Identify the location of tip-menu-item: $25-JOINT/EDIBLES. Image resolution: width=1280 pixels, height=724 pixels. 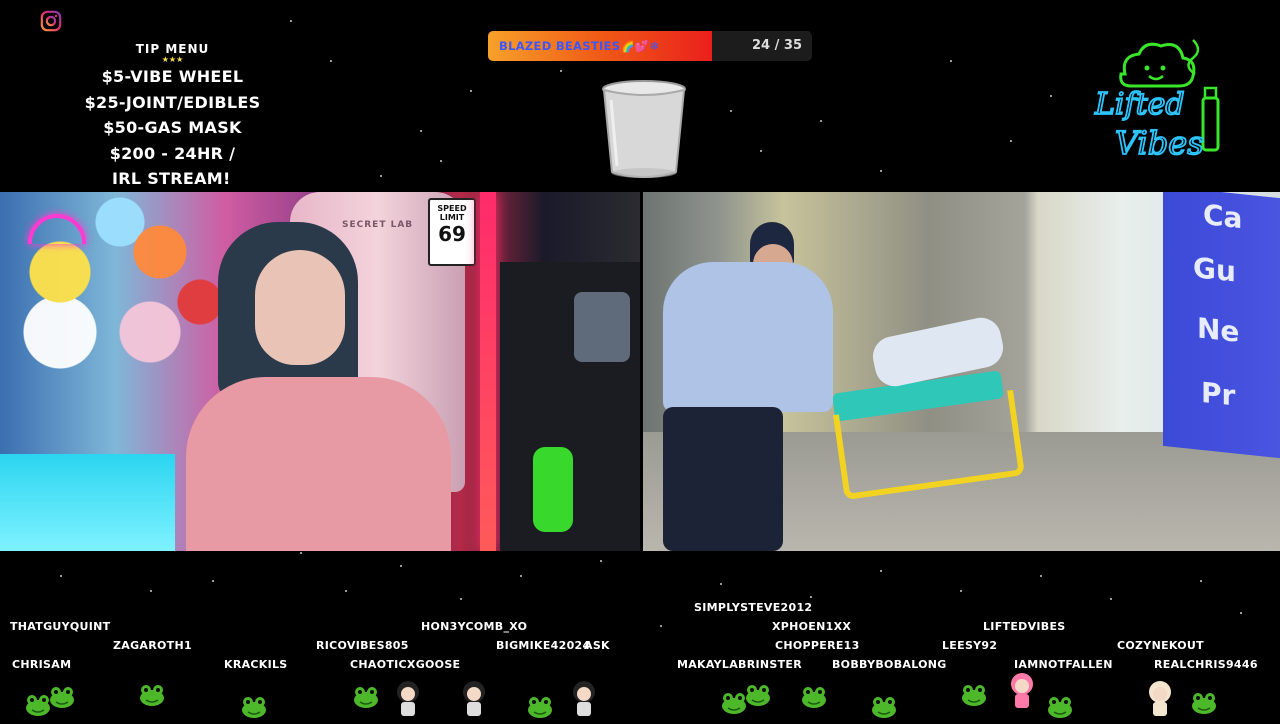
(172, 102).